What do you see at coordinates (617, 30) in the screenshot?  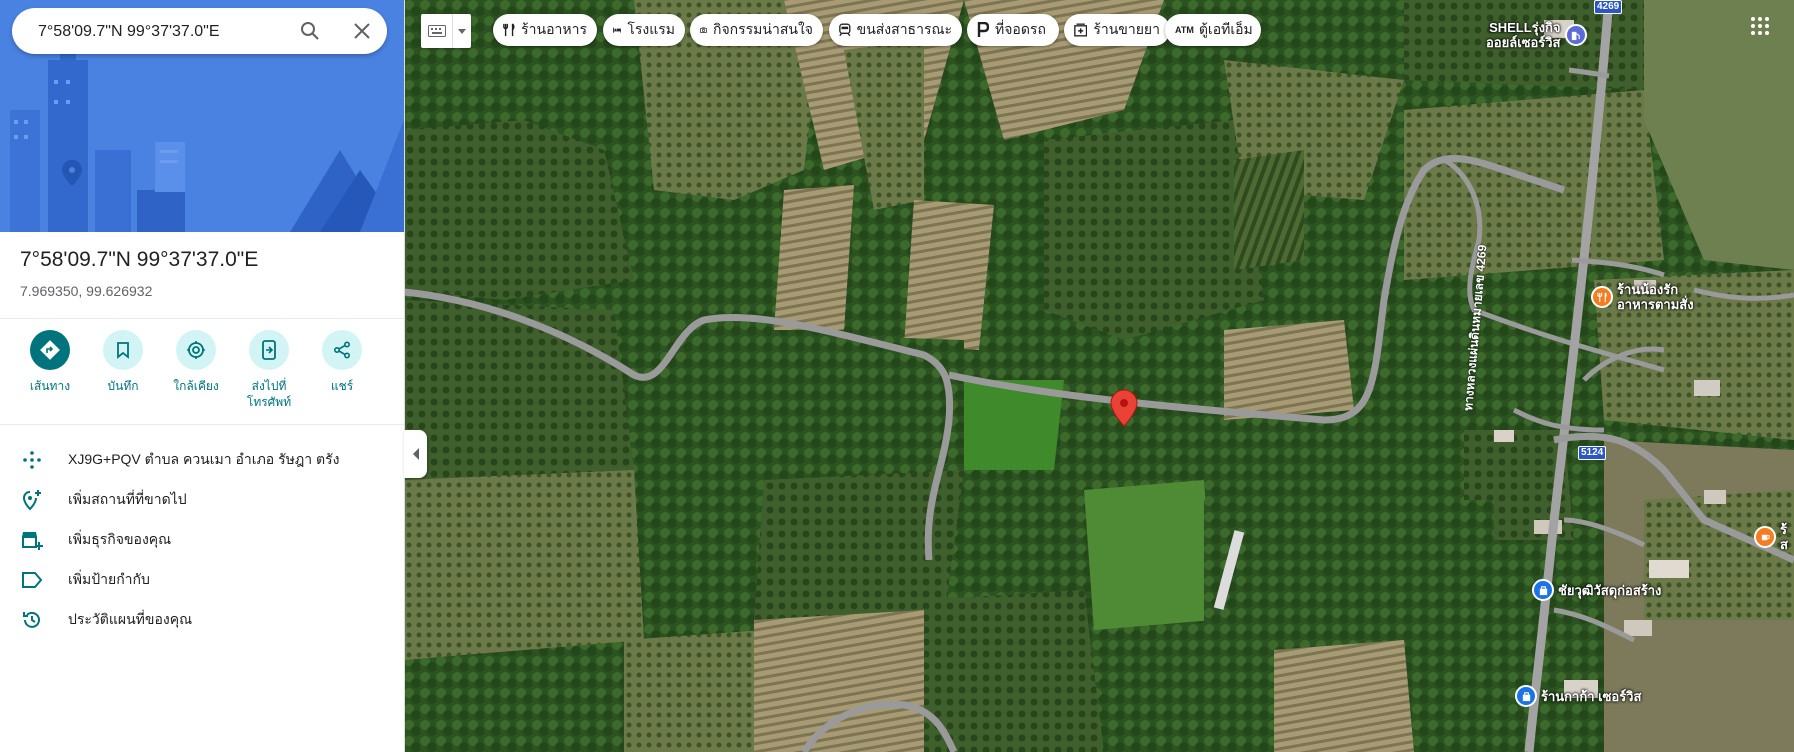 I see `hotel-icon` at bounding box center [617, 30].